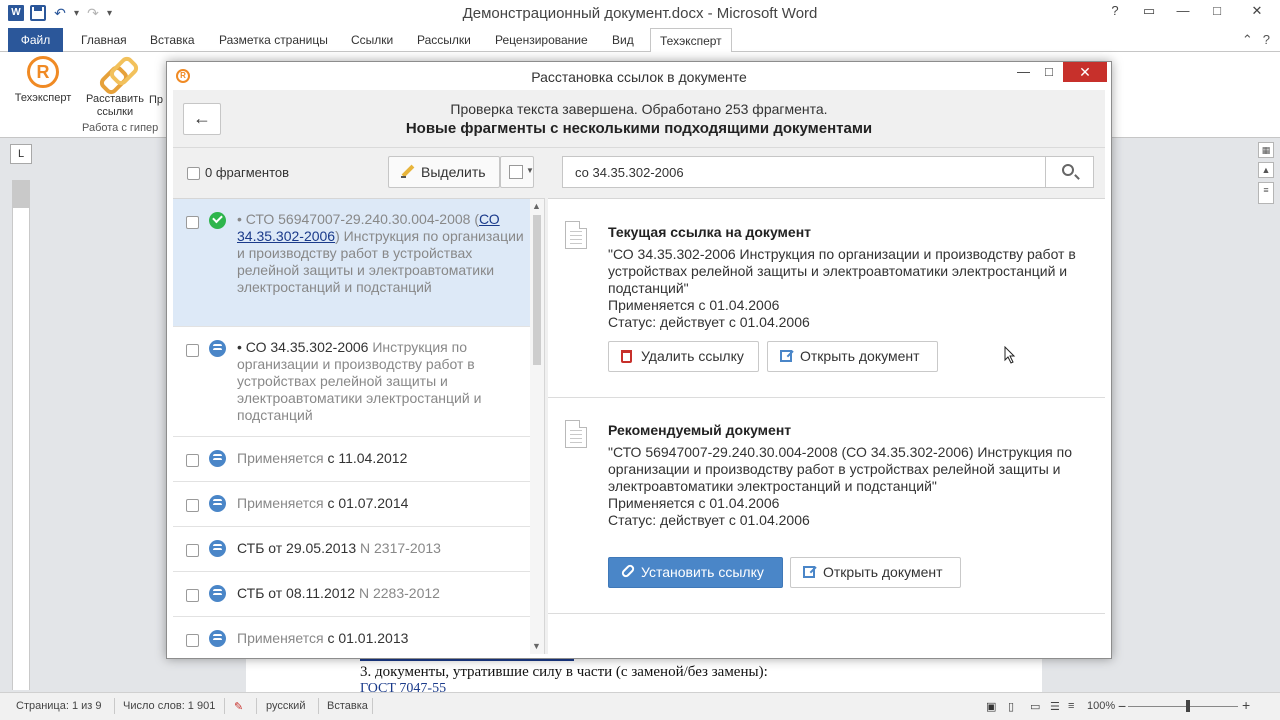 Image resolution: width=1280 pixels, height=720 pixels. What do you see at coordinates (1246, 705) in the screenshot?
I see `zoom-in-icon: +` at bounding box center [1246, 705].